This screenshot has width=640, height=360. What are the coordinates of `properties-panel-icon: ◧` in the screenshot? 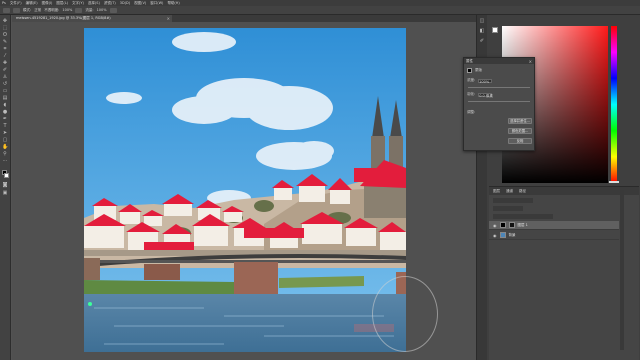 It's located at (482, 31).